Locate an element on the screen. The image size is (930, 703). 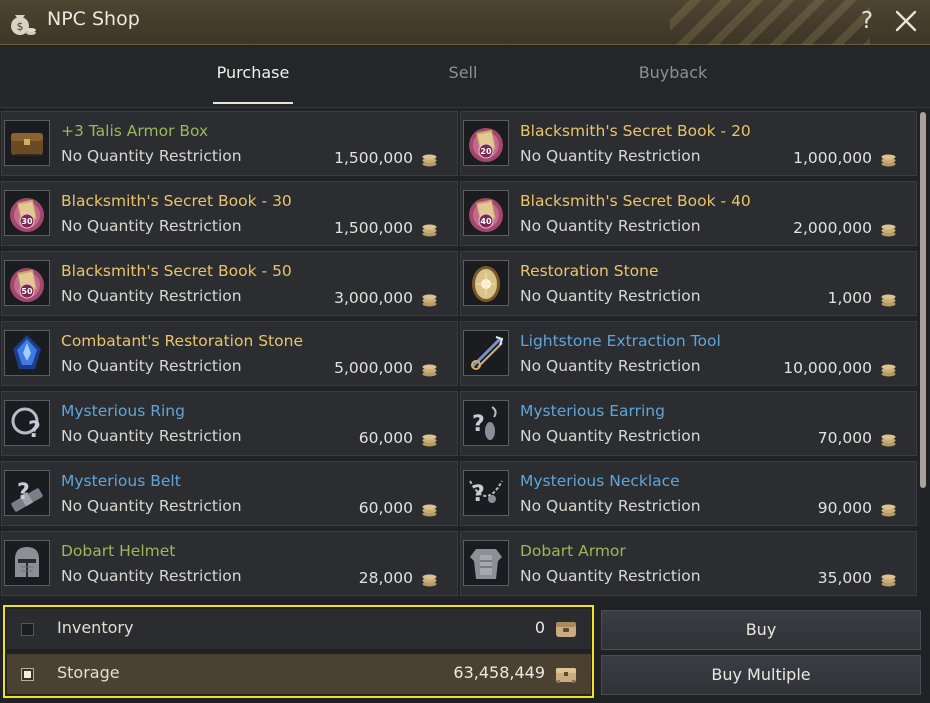
item-price: 10,000,000 is located at coordinates (827, 368).